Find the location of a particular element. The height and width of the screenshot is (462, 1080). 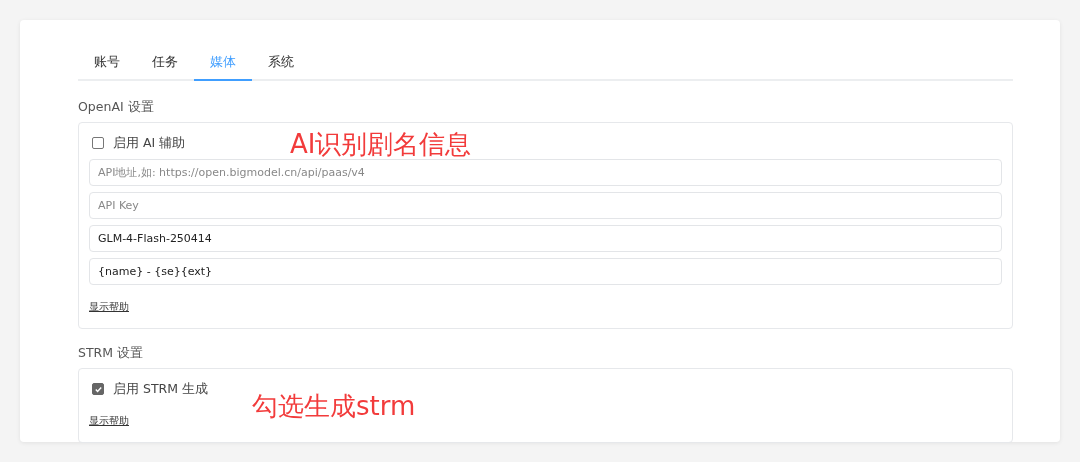

tab: 系统 is located at coordinates (281, 62).